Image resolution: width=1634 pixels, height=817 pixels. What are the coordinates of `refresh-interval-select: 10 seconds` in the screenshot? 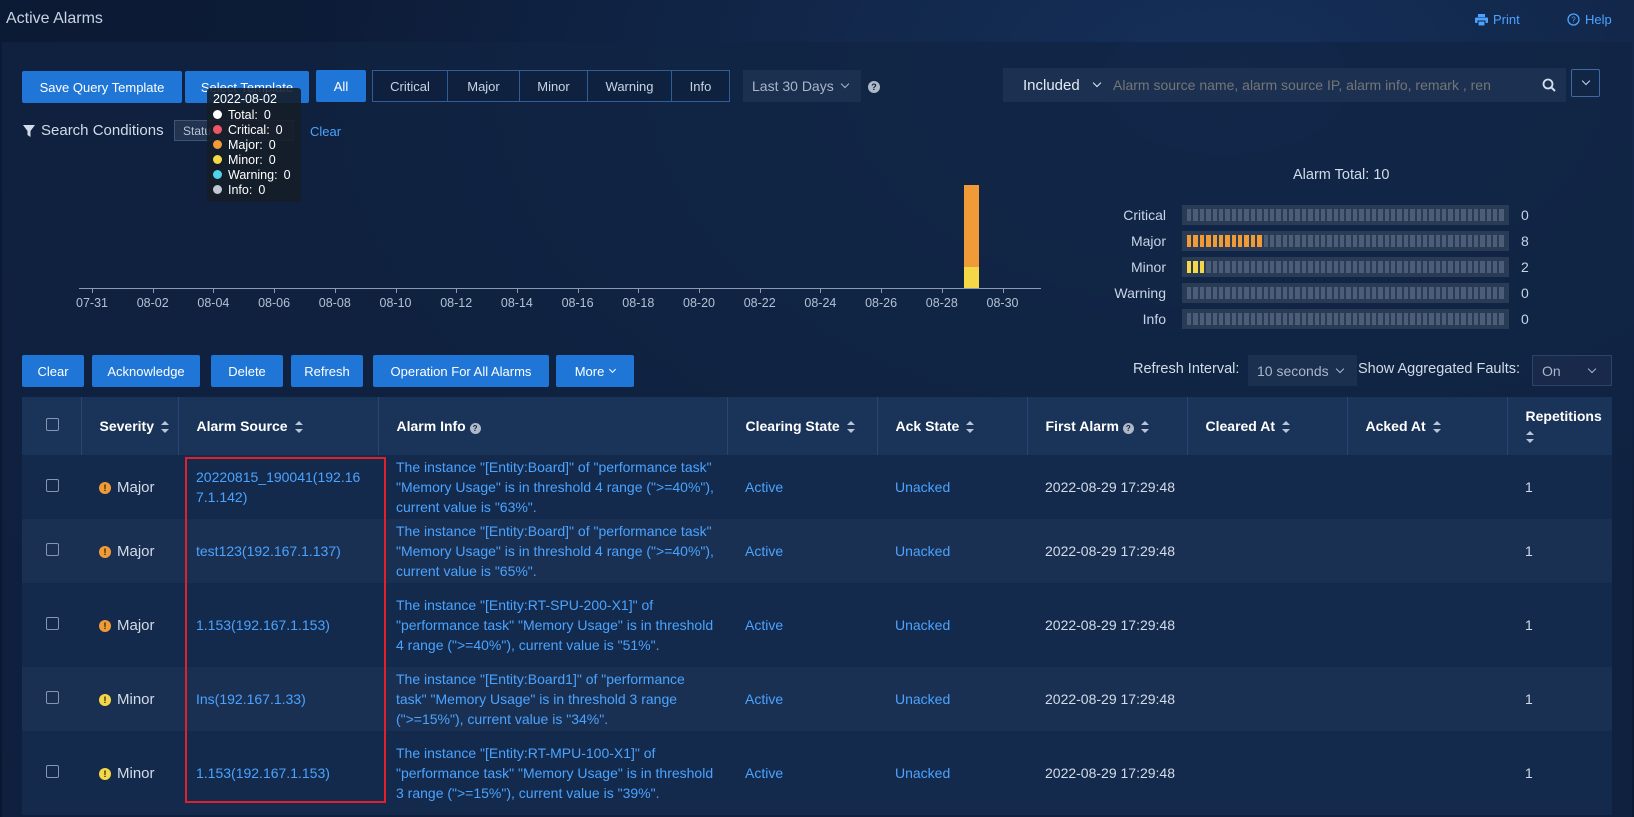 It's located at (1302, 370).